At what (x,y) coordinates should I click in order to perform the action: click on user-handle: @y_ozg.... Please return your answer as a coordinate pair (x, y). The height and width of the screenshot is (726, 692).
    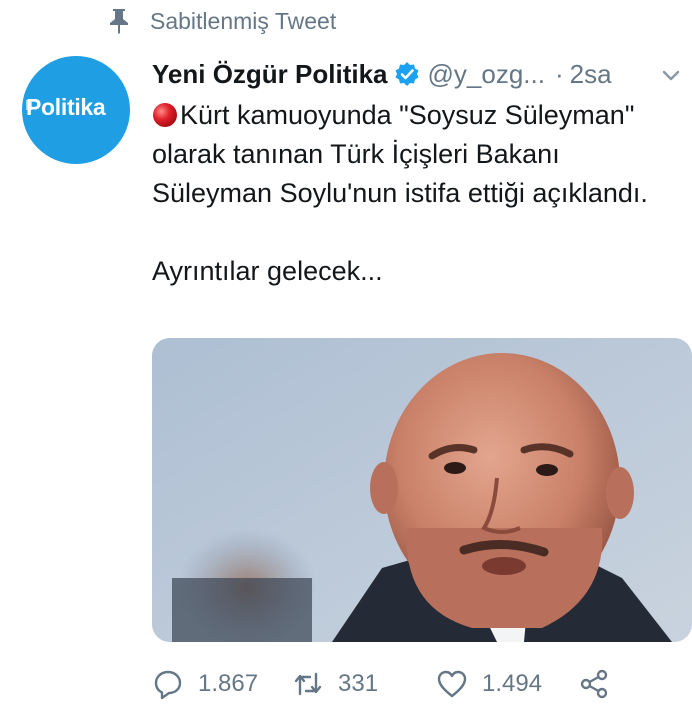
    Looking at the image, I should click on (486, 74).